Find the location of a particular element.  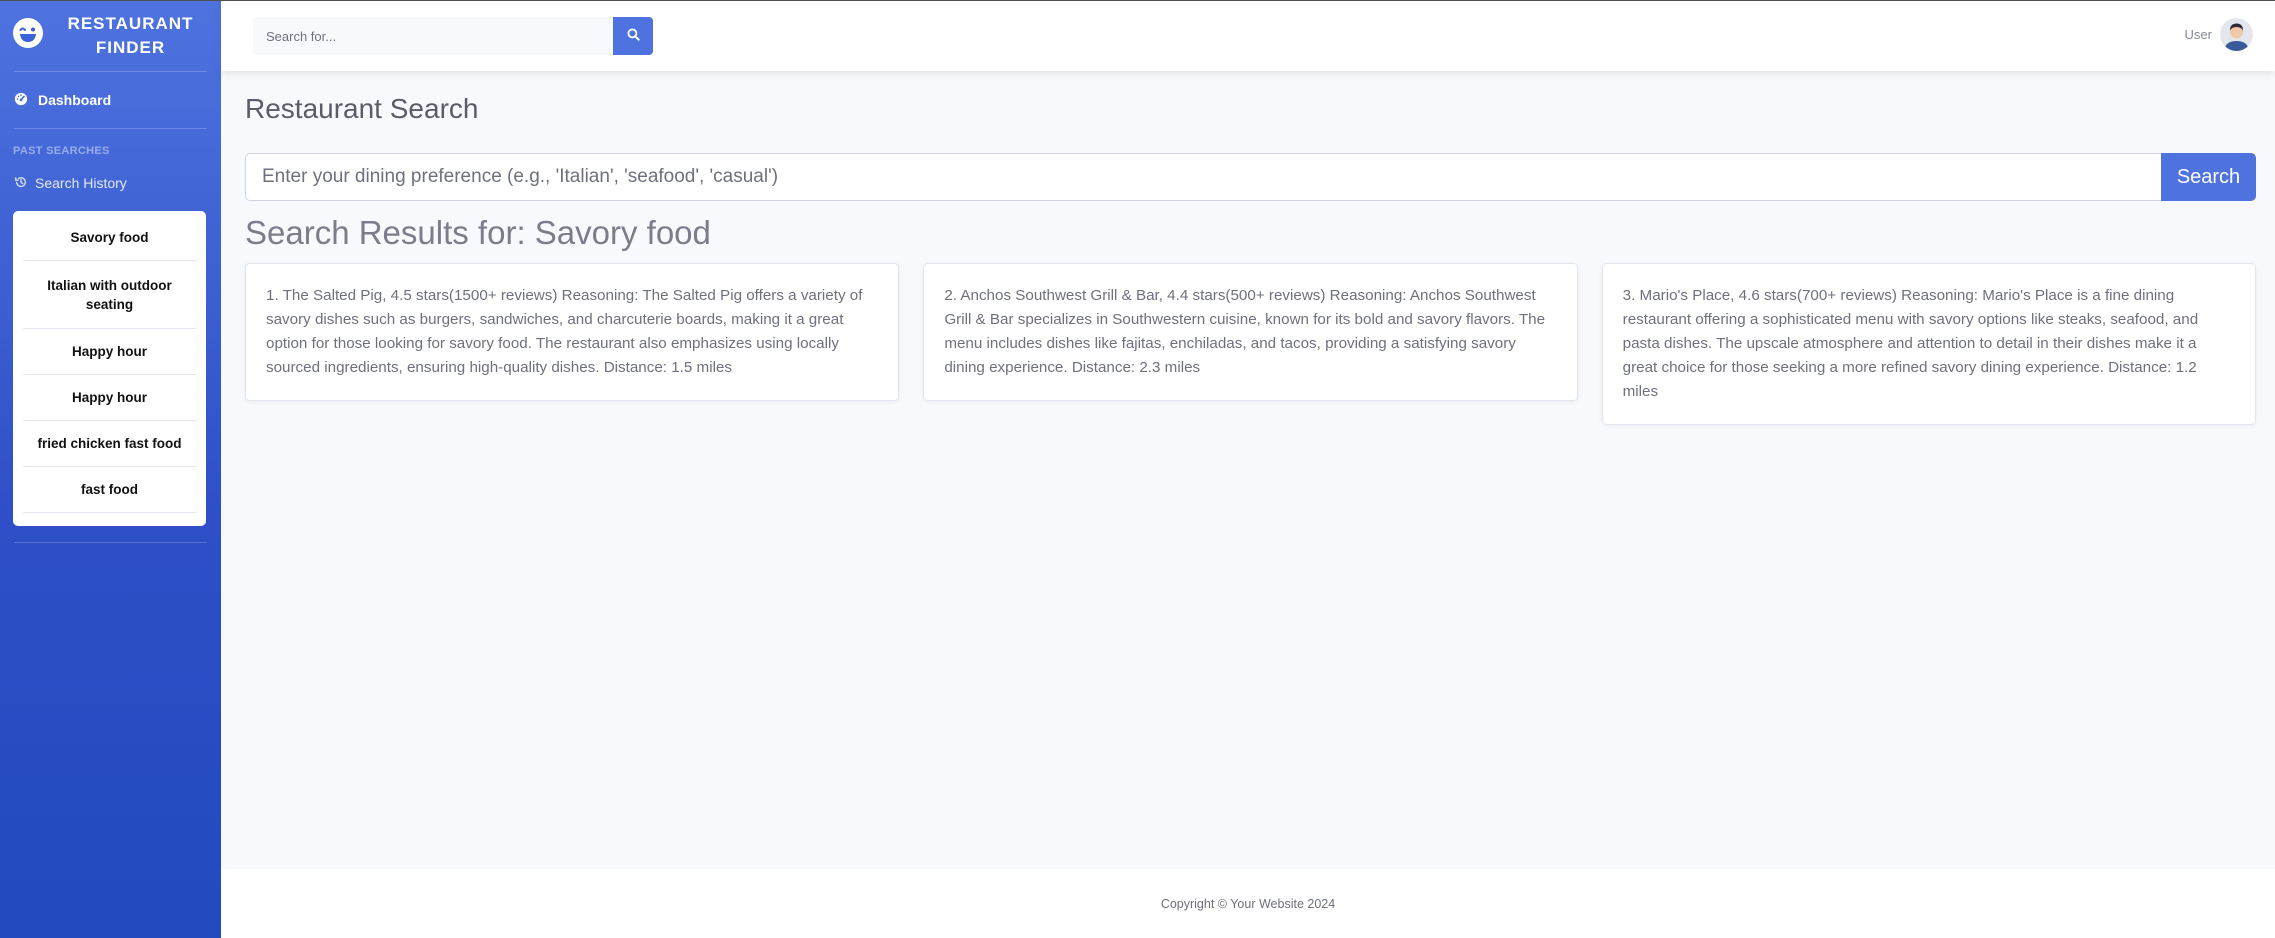

topbar-search-input is located at coordinates (433, 36).